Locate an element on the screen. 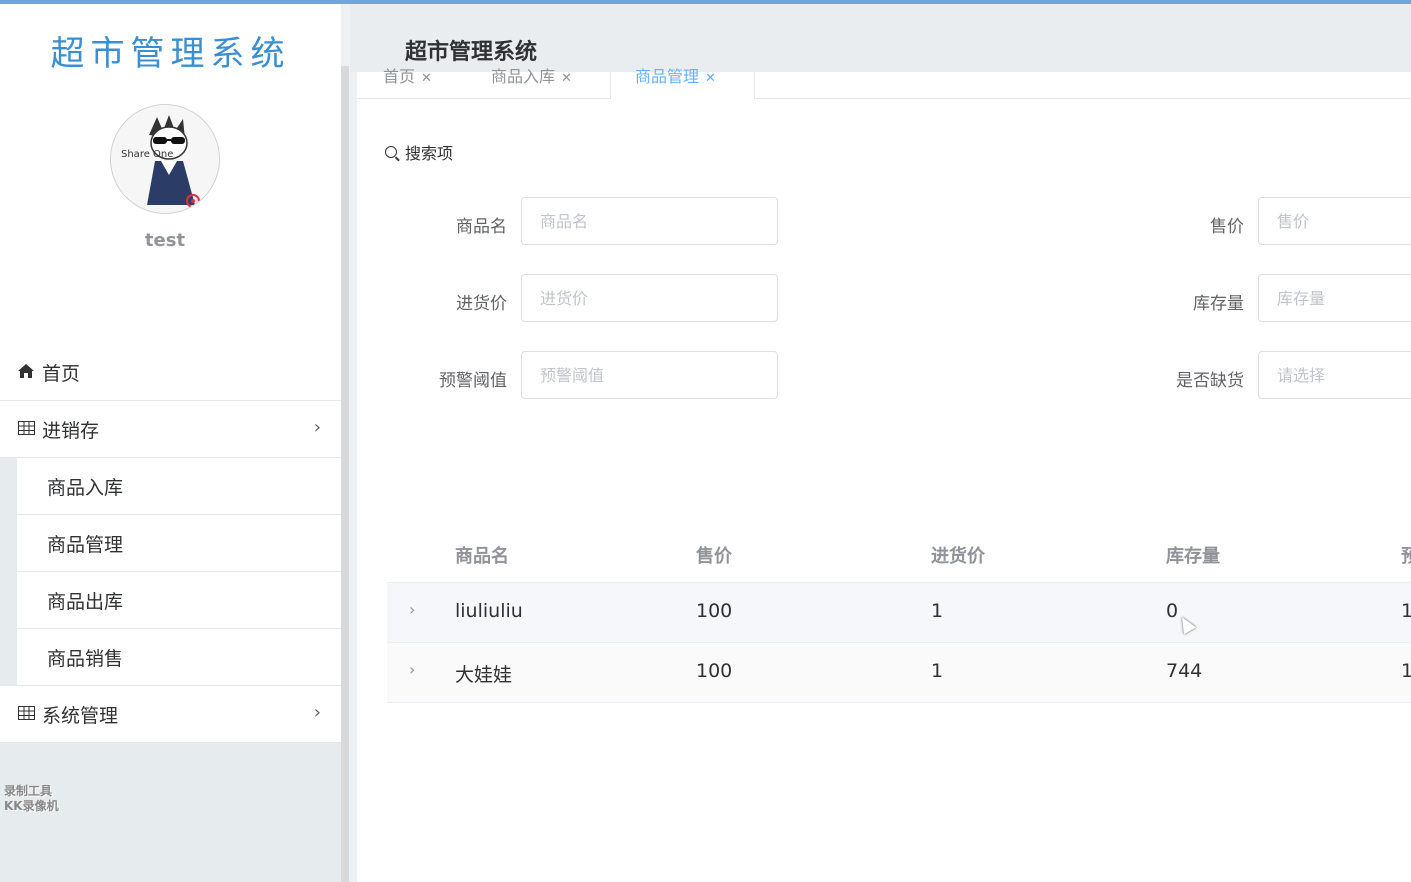 The height and width of the screenshot is (882, 1411). search-section-title: 搜索项 is located at coordinates (419, 152).